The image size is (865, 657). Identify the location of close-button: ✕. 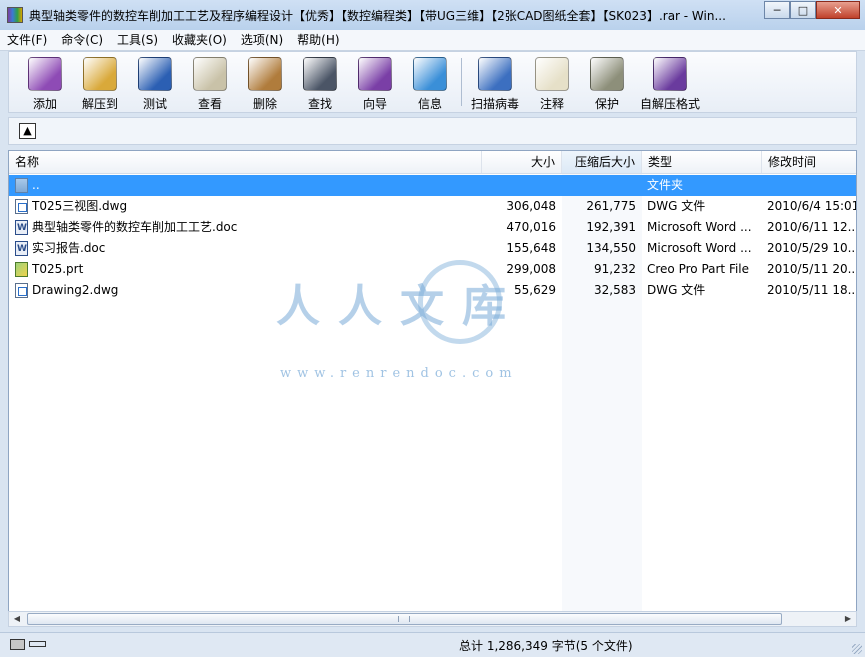
(838, 10).